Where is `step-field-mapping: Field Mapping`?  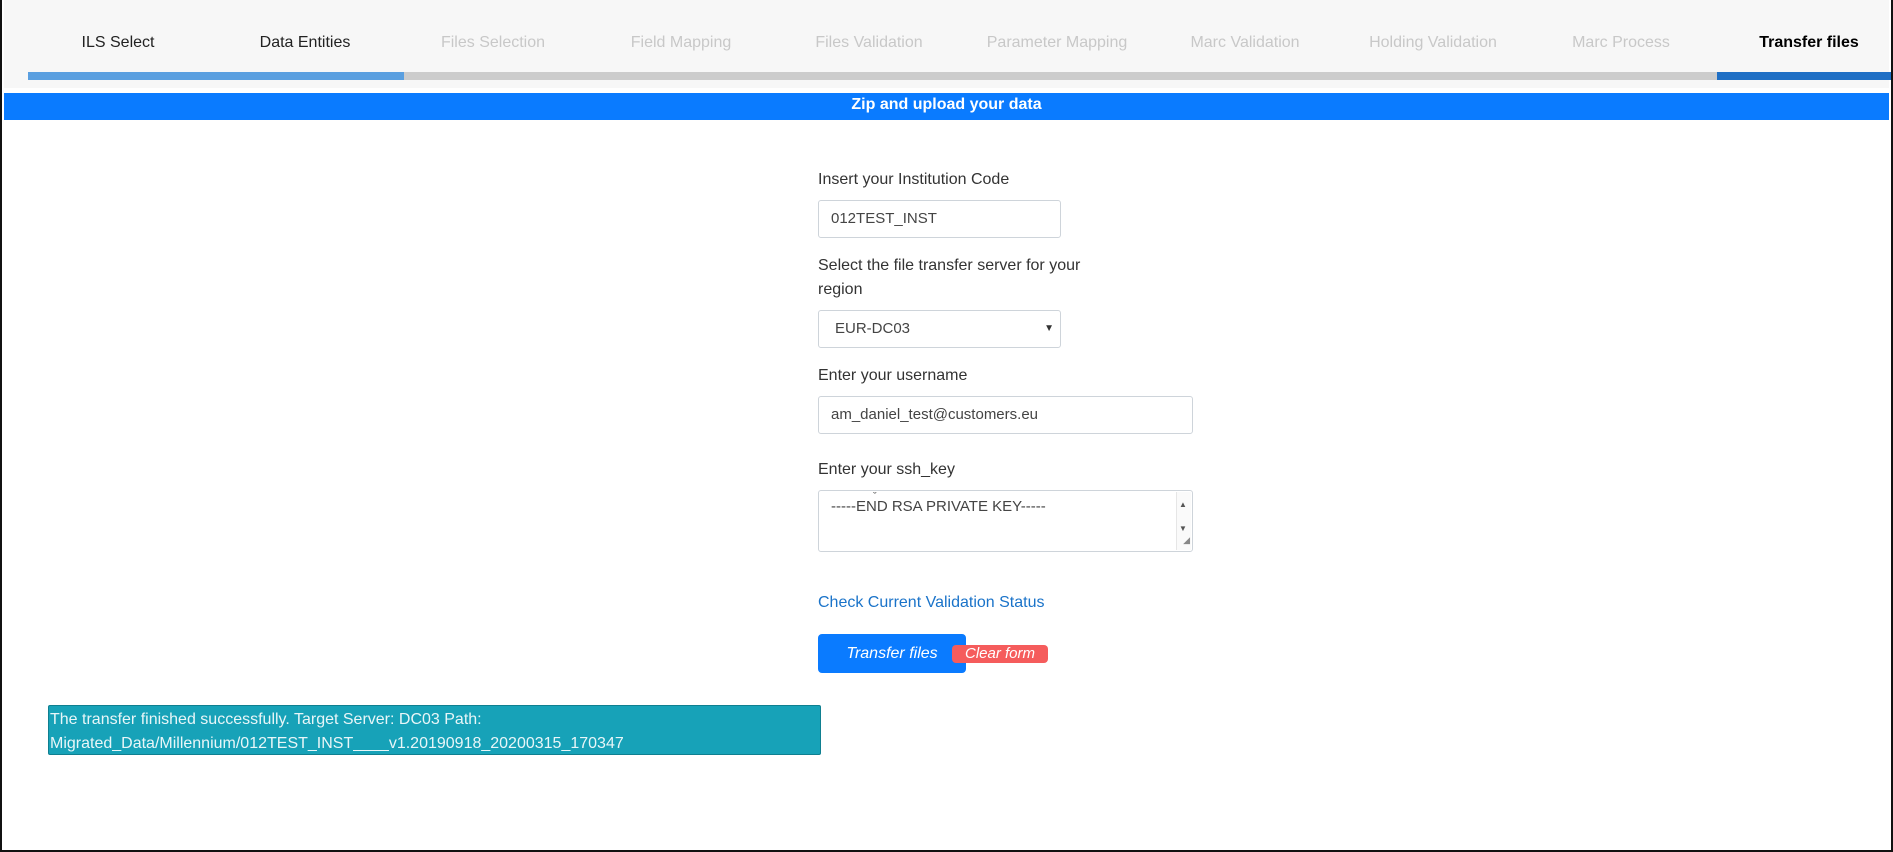
step-field-mapping: Field Mapping is located at coordinates (681, 43).